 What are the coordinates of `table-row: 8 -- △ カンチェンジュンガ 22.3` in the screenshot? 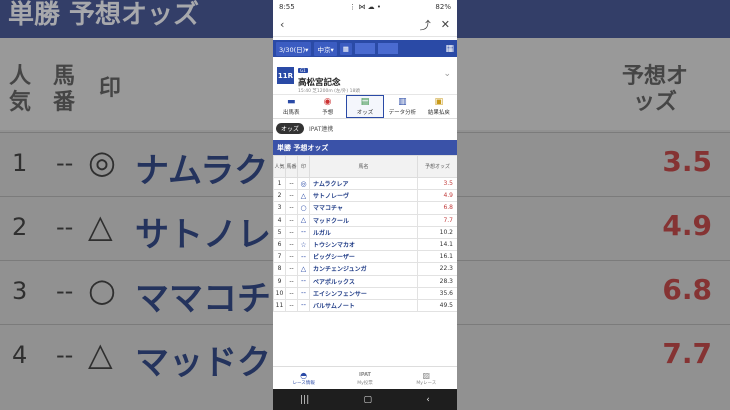 It's located at (365, 269).